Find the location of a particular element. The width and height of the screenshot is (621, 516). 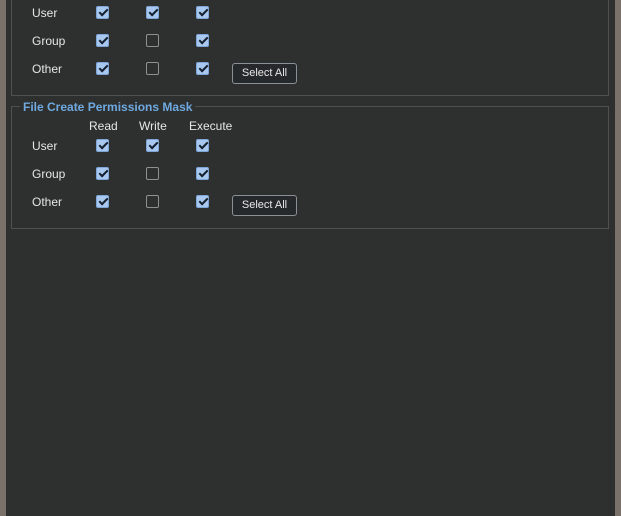

file-create-permissions-title: File Create Permissions Mask is located at coordinates (108, 107).